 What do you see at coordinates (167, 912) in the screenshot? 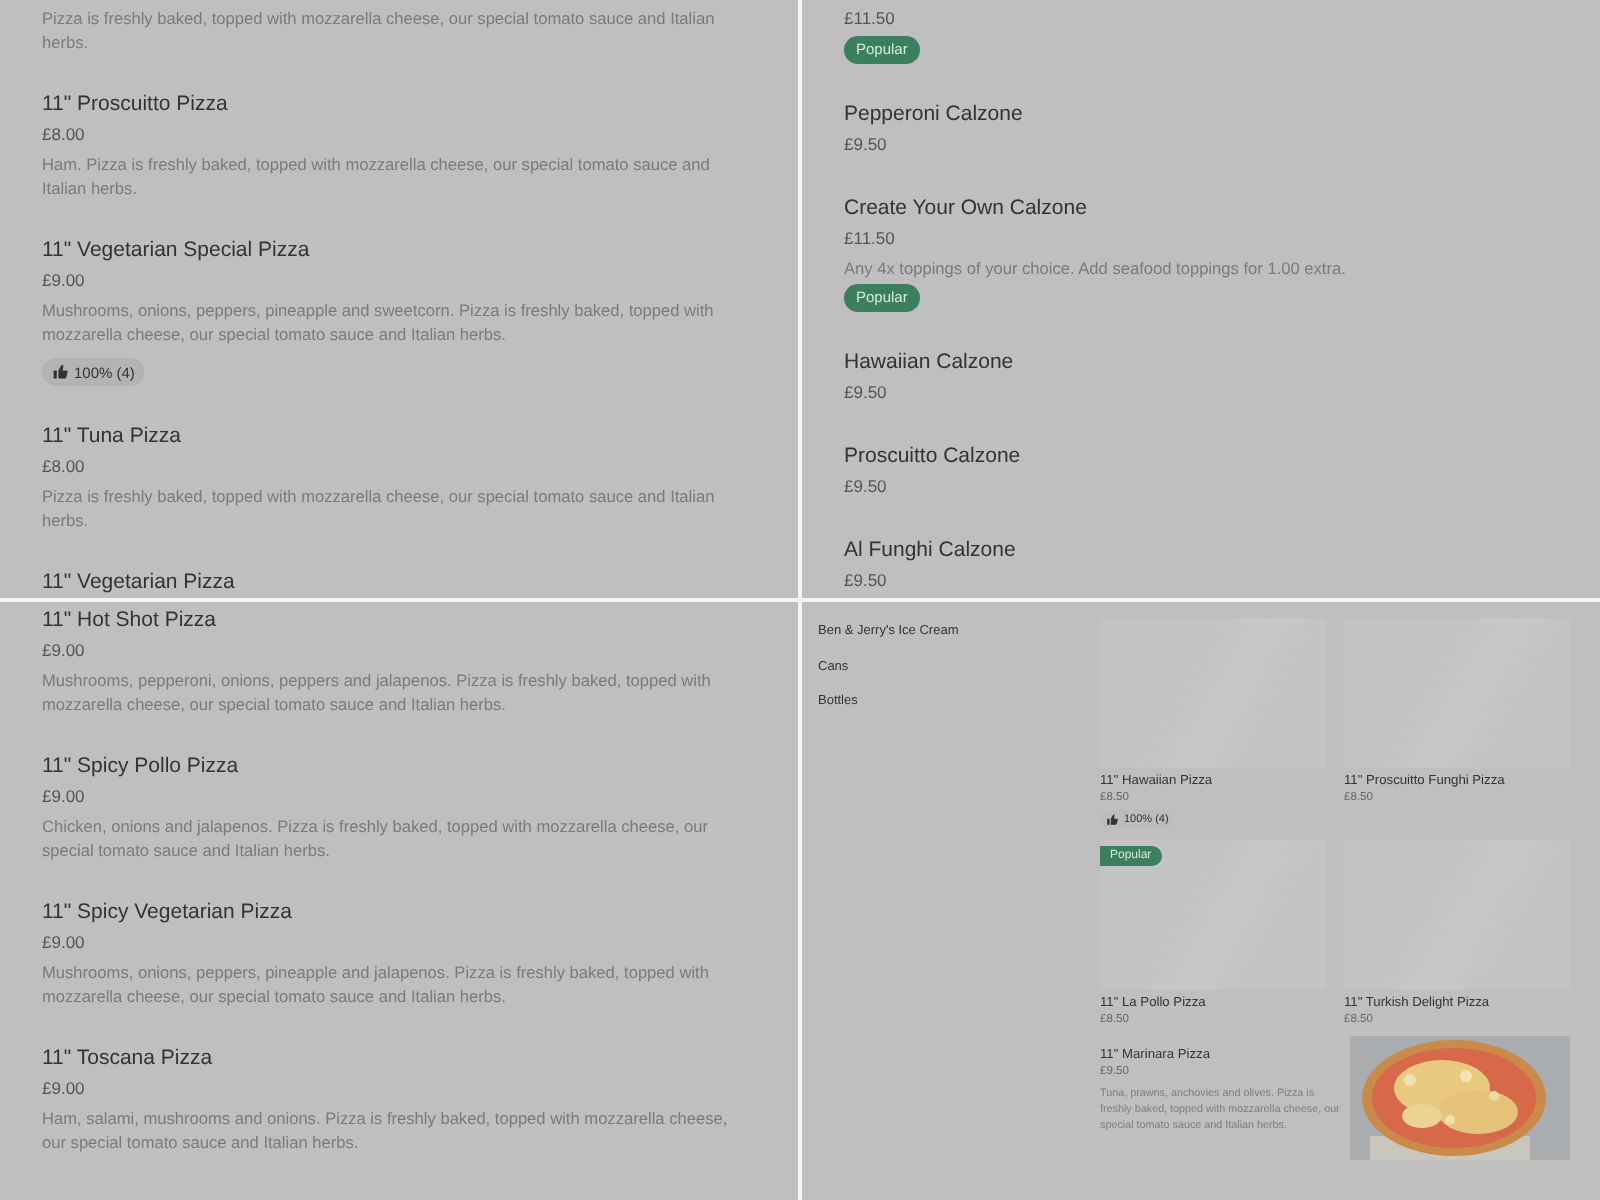
I see `item-name: 11" Spicy Vegetarian Pizza` at bounding box center [167, 912].